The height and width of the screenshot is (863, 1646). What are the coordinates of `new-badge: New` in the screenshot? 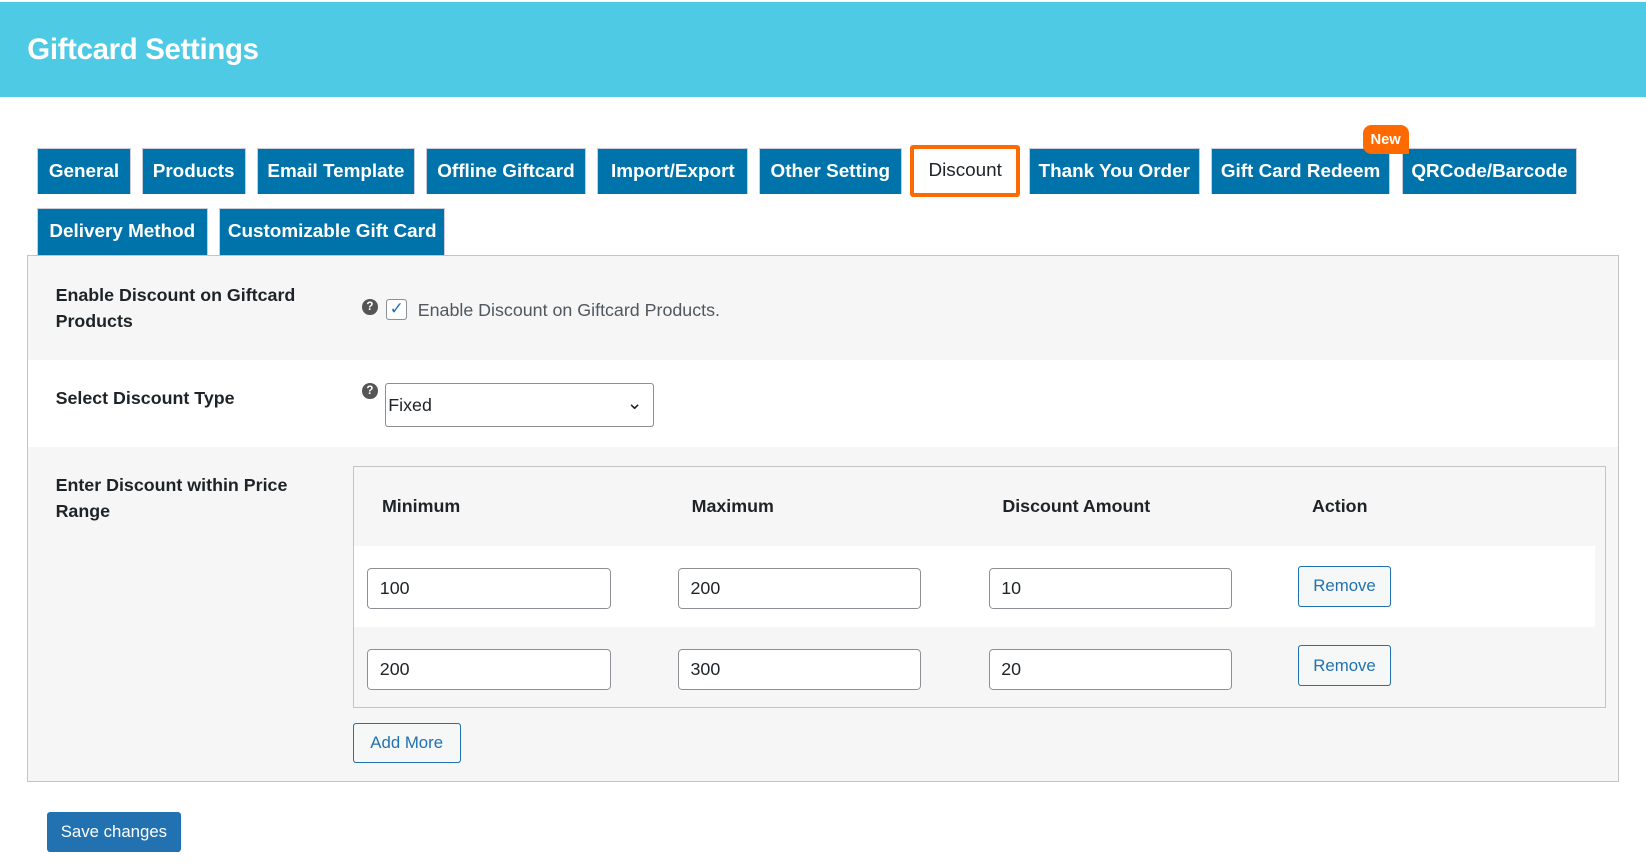 It's located at (1385, 139).